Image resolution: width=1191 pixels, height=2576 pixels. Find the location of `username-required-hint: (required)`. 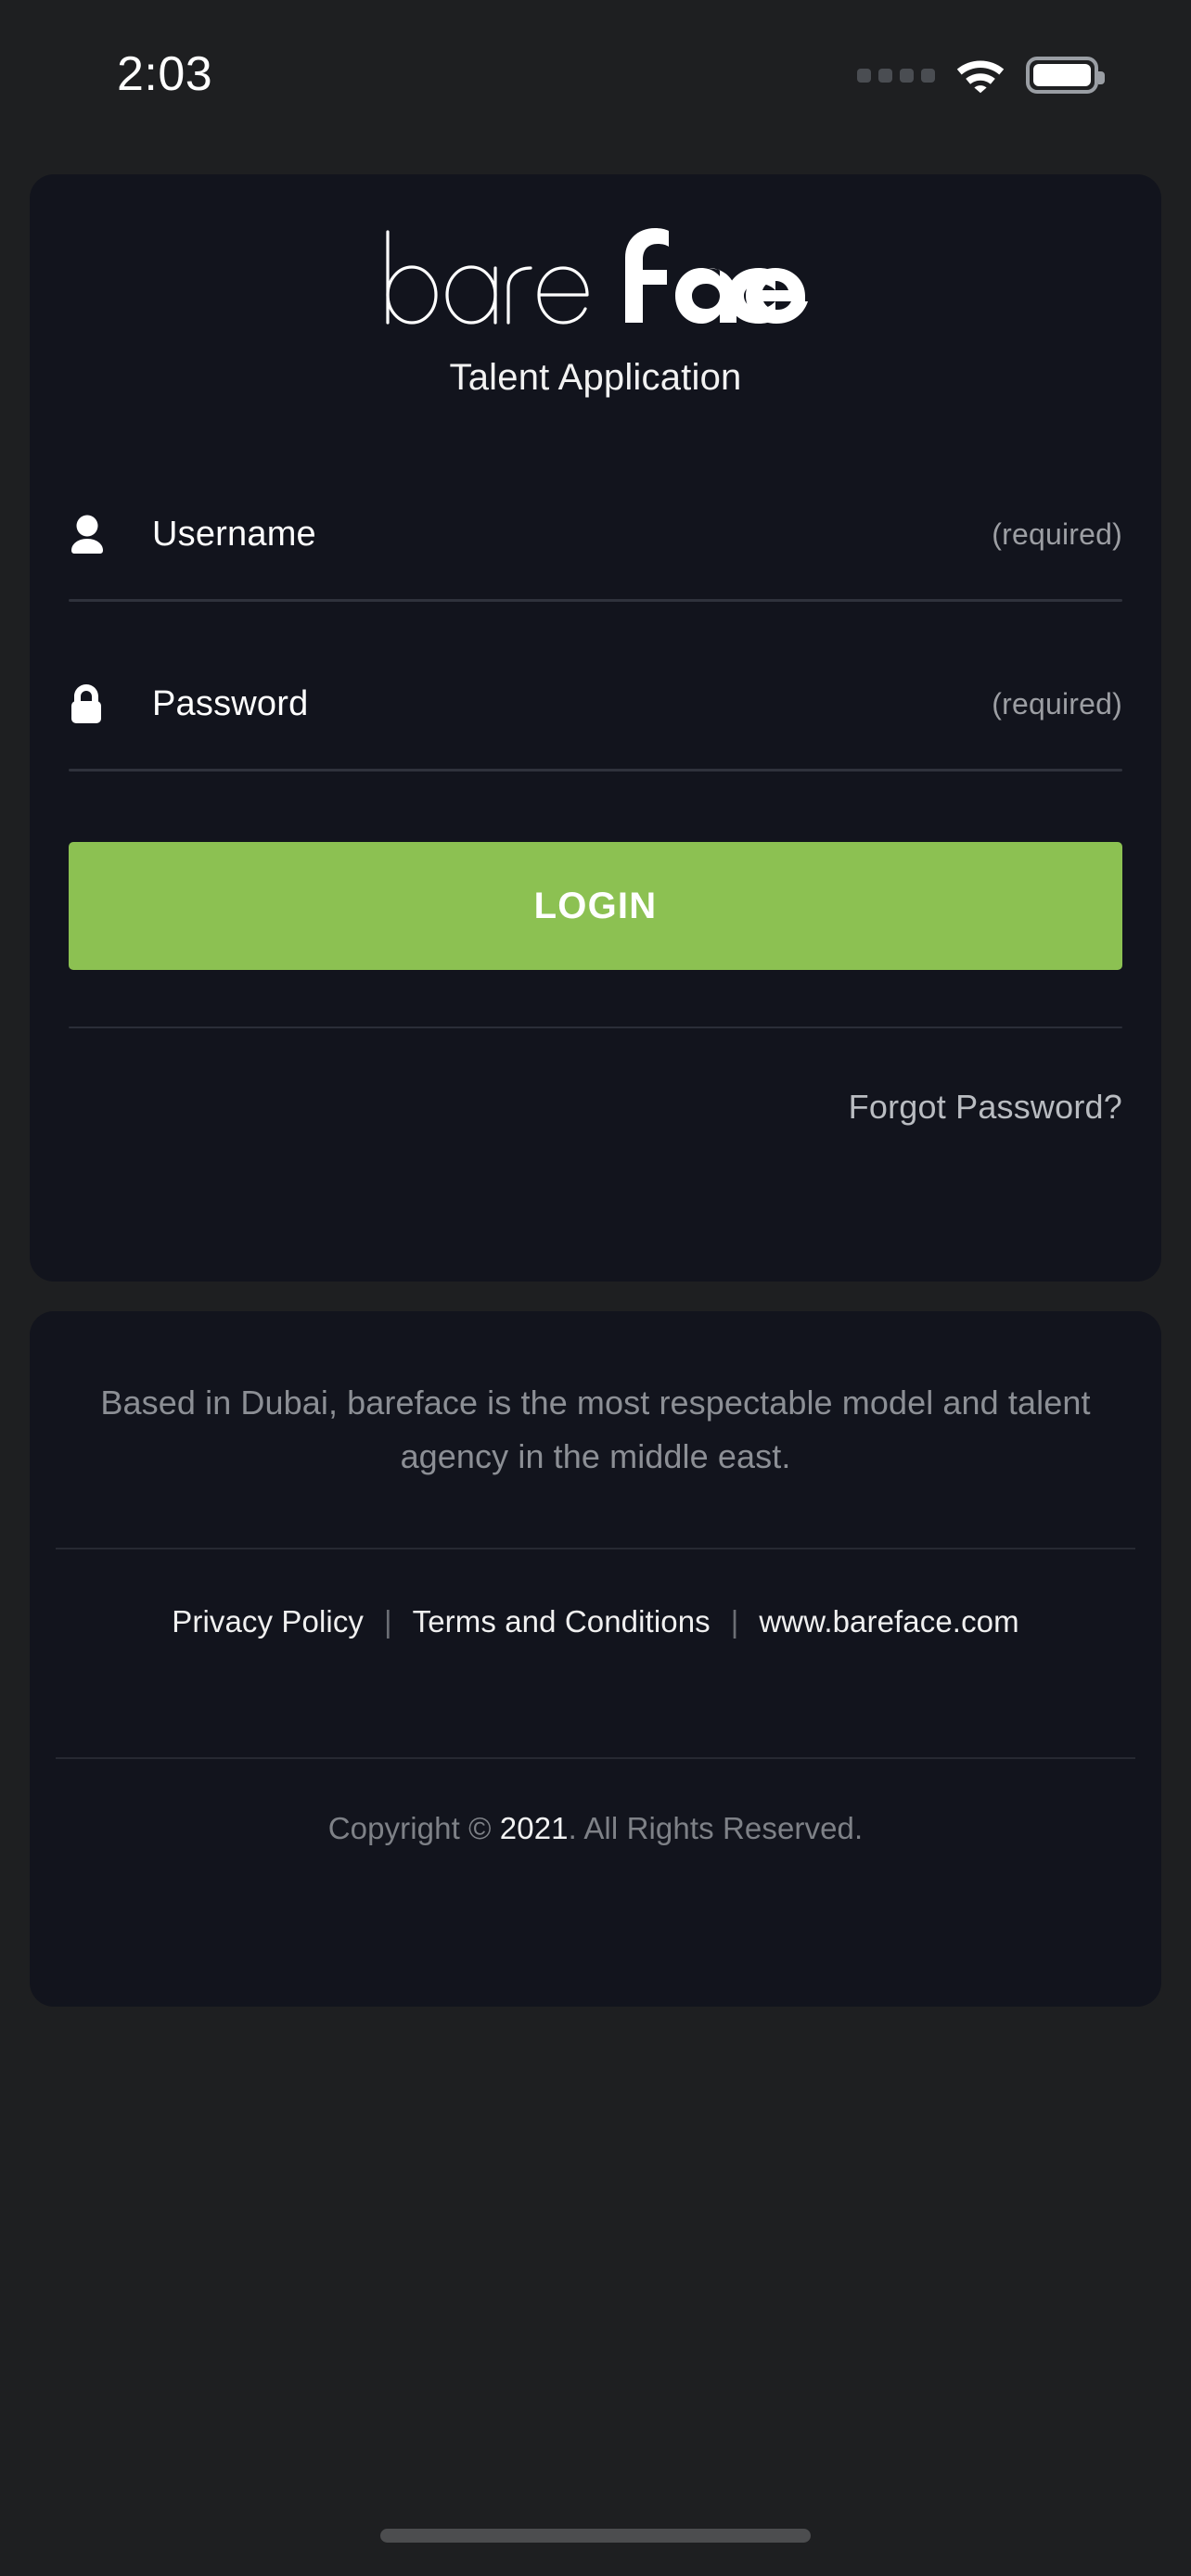

username-required-hint: (required) is located at coordinates (1057, 533).